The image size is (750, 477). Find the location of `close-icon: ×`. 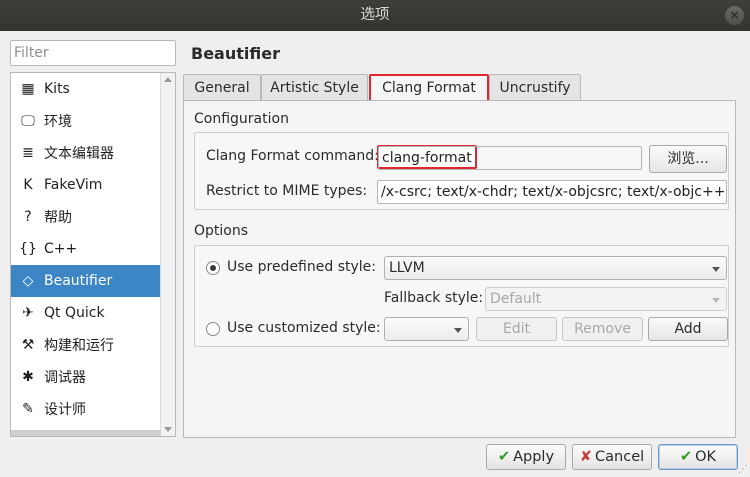

close-icon: × is located at coordinates (734, 15).